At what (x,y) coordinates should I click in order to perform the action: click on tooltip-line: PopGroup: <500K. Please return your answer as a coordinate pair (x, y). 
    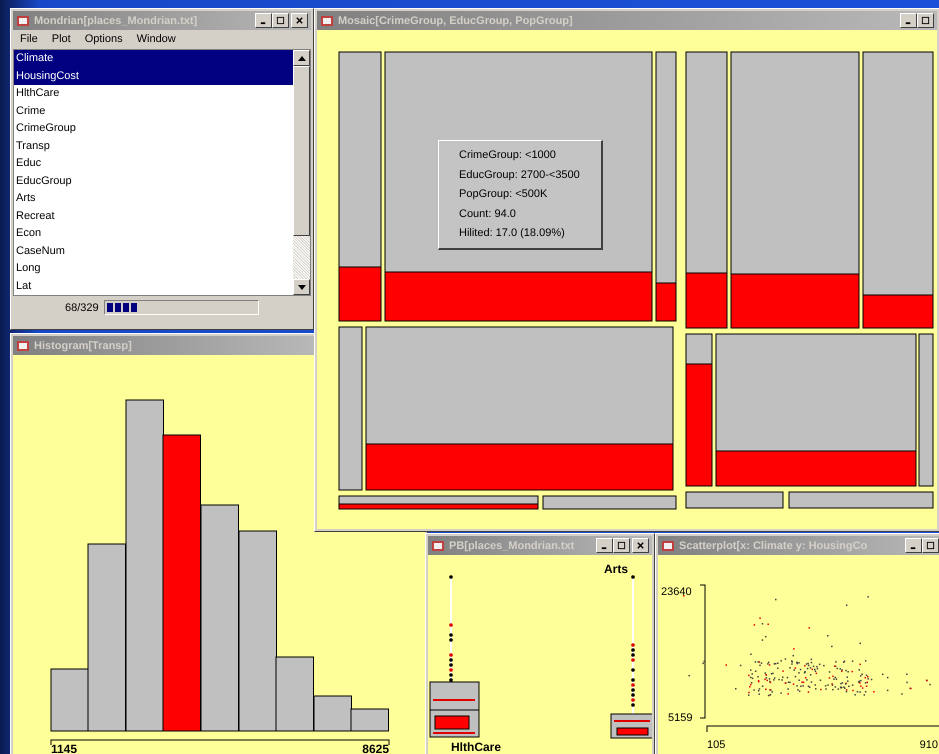
    Looking at the image, I should click on (503, 194).